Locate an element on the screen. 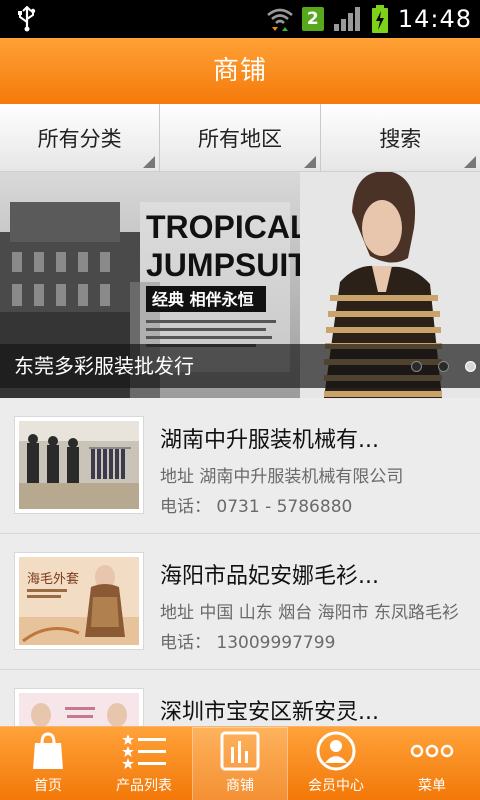 The image size is (480, 800). shop-phone: 电话： 0731 - 5786880 is located at coordinates (256, 507).